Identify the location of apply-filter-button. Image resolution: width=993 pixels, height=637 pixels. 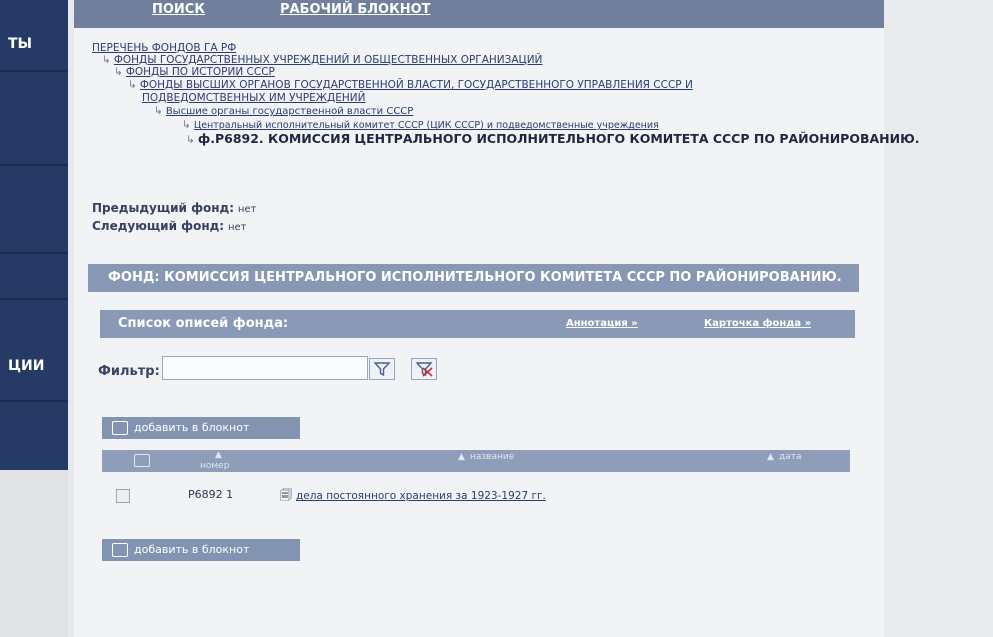
(382, 369).